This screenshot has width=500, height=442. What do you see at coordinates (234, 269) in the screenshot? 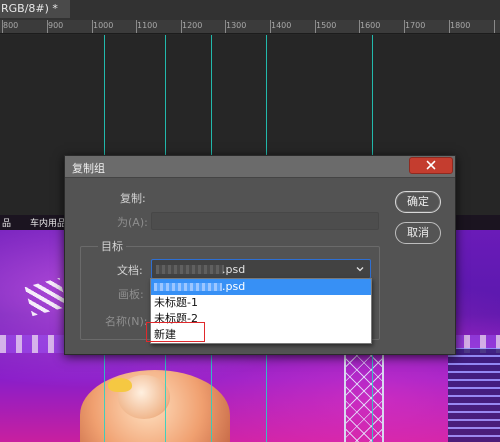
I see `document-select-value: .psd` at bounding box center [234, 269].